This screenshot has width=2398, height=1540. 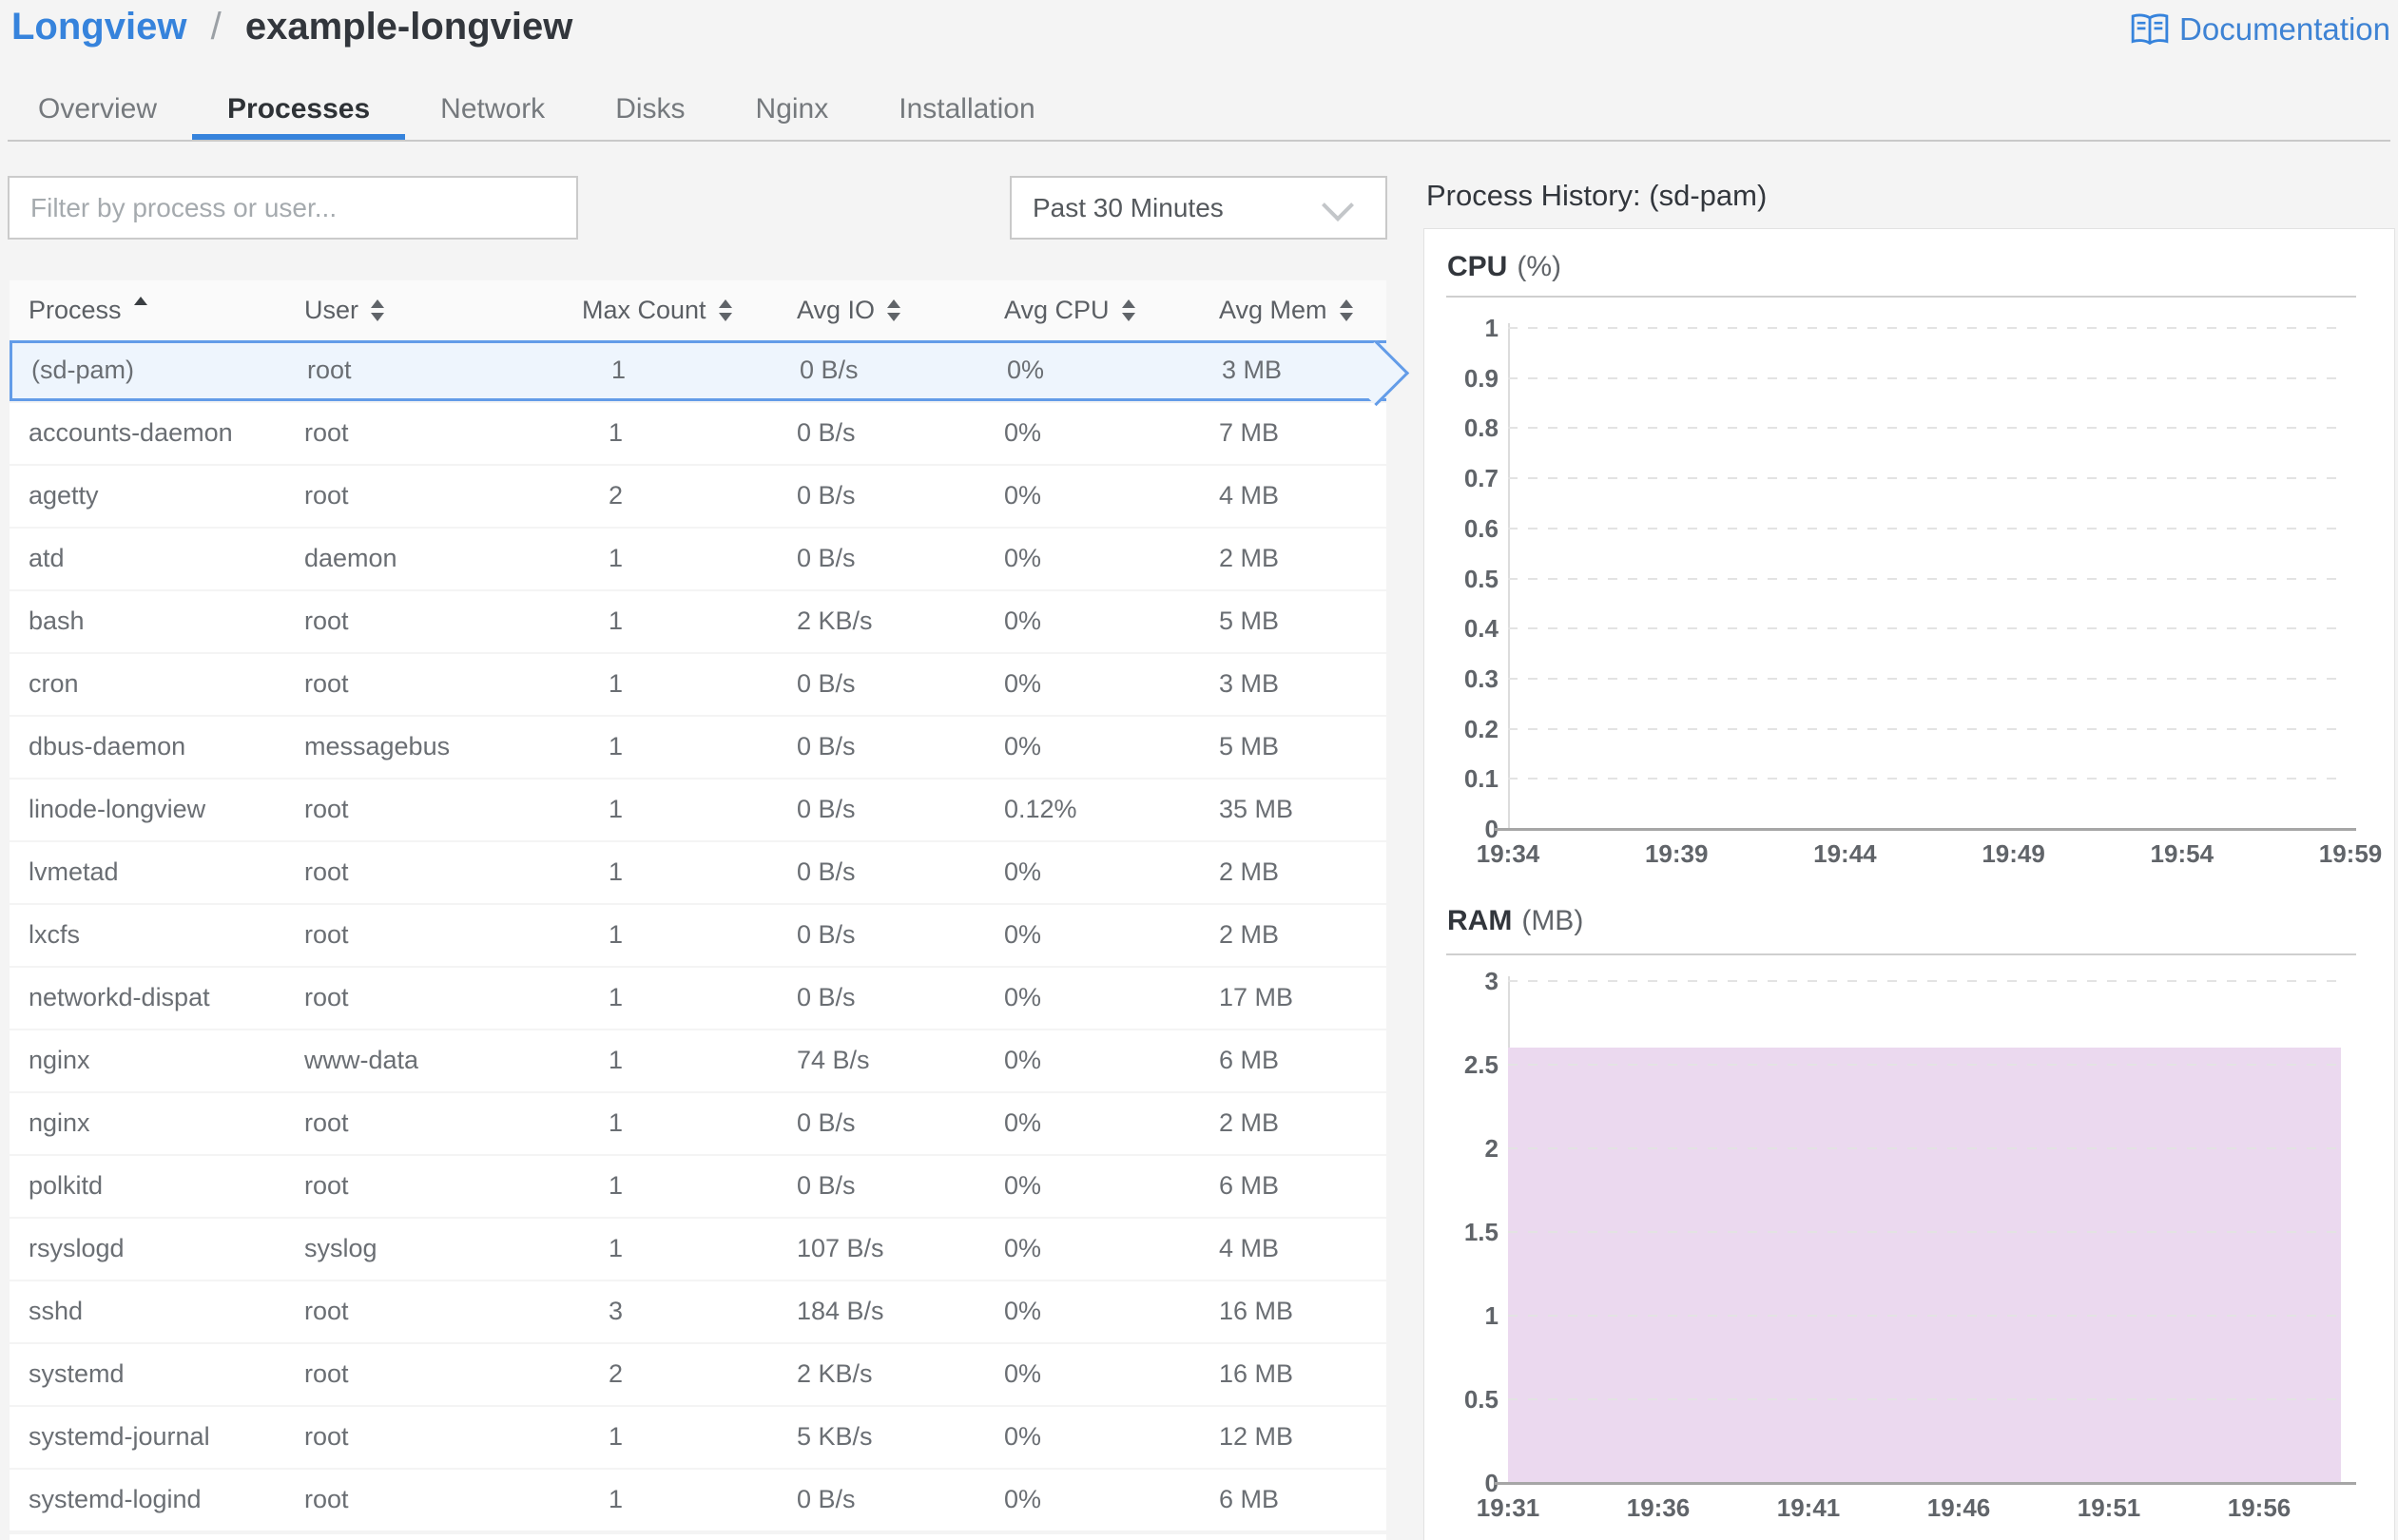 I want to click on tab-disks: Disks, so click(x=650, y=110).